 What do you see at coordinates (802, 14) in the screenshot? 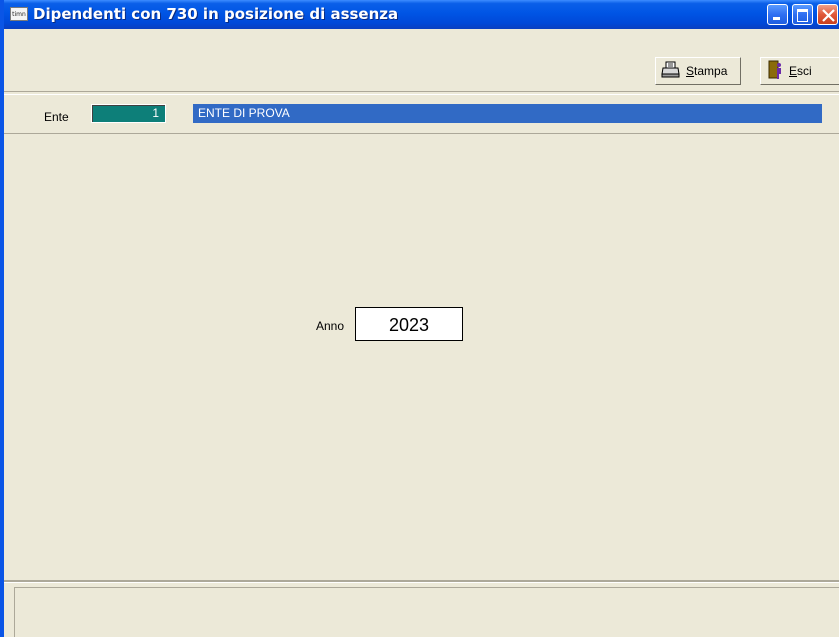
I see `maximize-button` at bounding box center [802, 14].